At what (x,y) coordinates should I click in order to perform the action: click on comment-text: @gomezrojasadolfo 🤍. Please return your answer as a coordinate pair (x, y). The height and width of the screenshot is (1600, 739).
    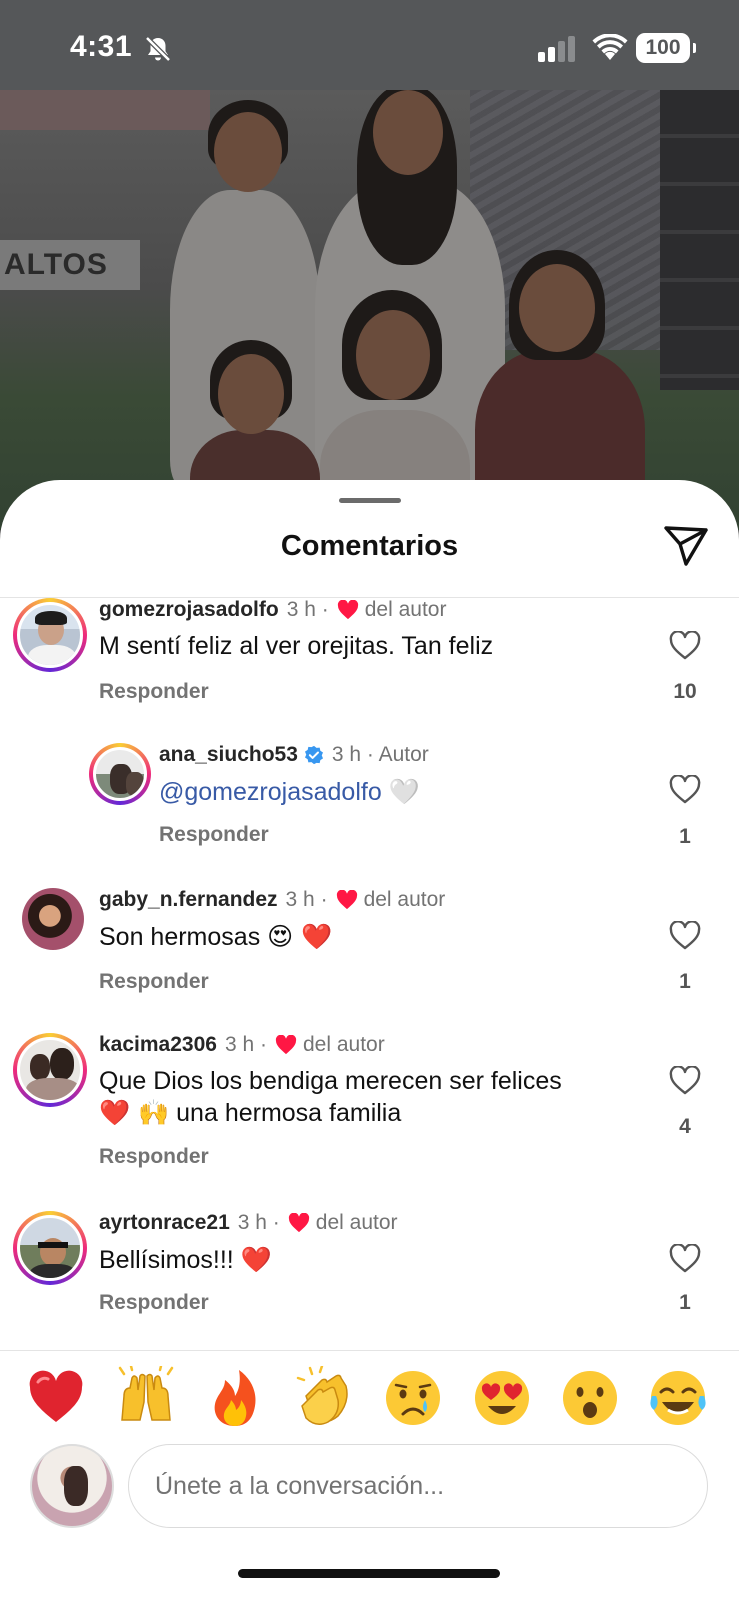
    Looking at the image, I should click on (289, 792).